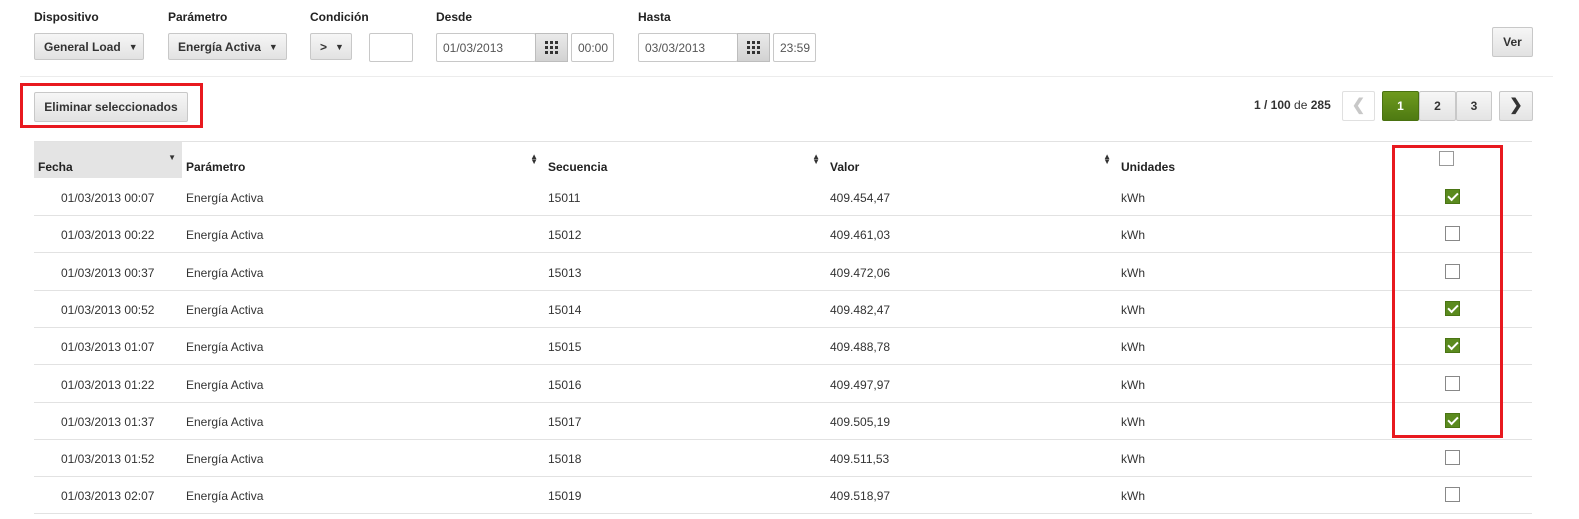 This screenshot has width=1579, height=519. I want to click on cell-valor: 409.482,47, so click(860, 310).